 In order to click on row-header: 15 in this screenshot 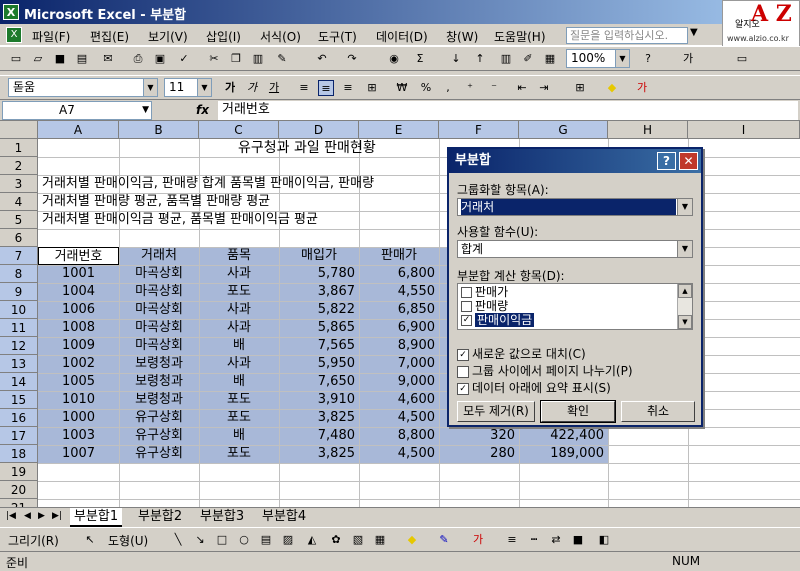, I will do `click(19, 400)`.